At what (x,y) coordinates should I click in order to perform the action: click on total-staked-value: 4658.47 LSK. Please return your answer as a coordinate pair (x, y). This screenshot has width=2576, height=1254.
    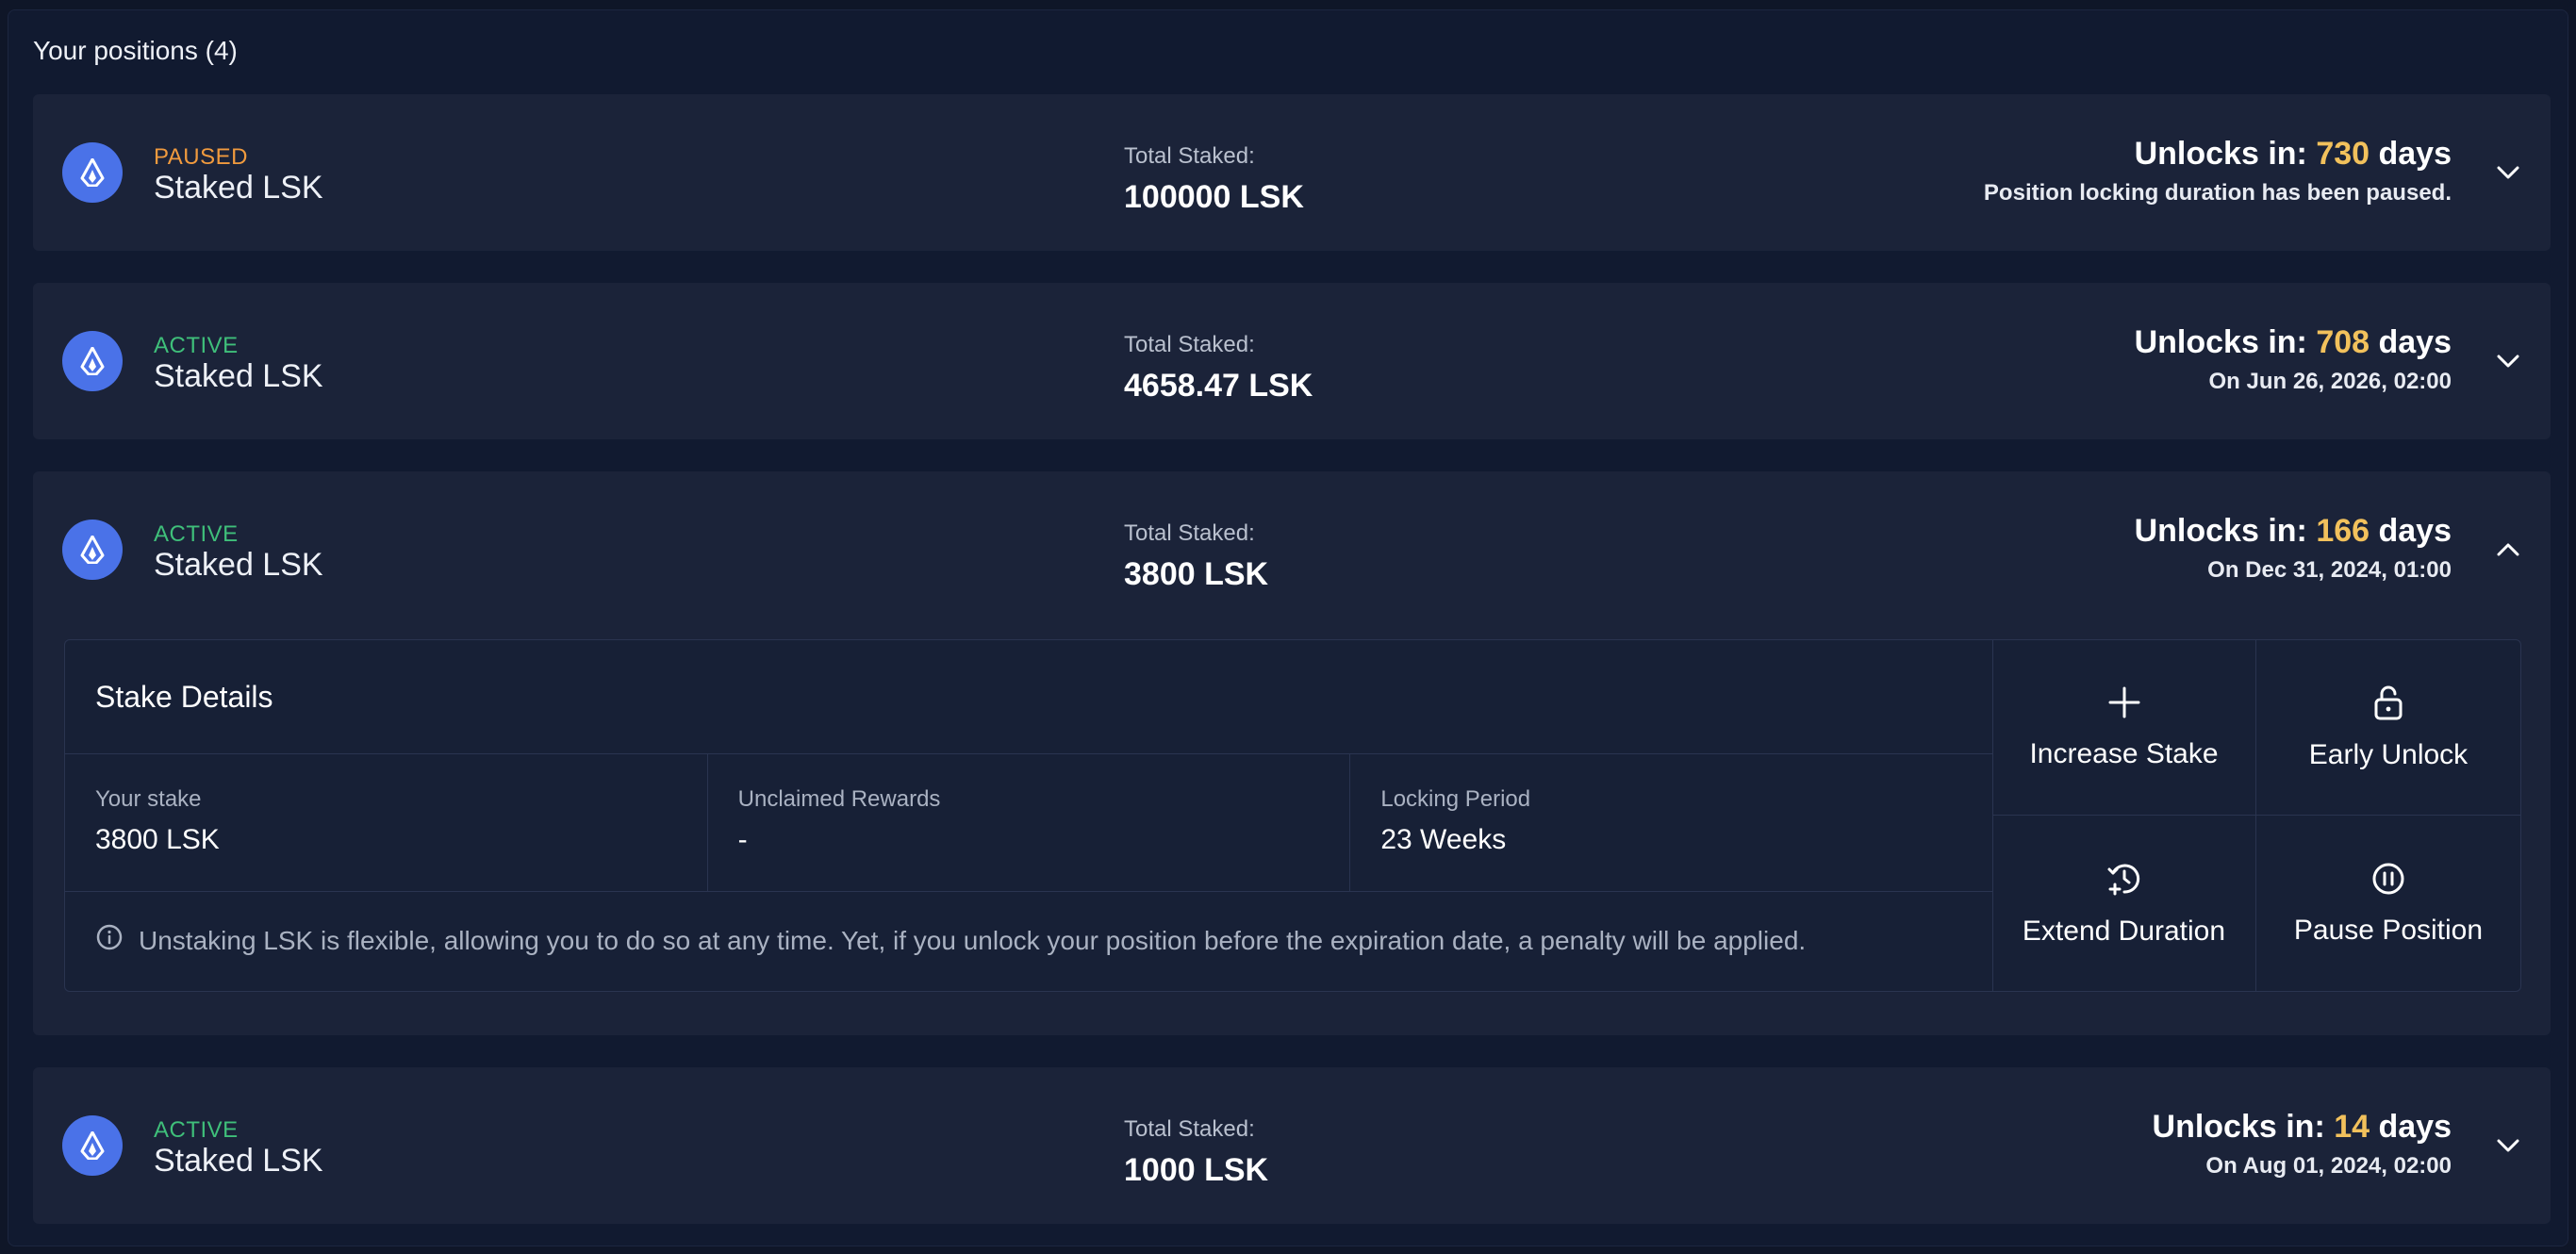
    Looking at the image, I should click on (1218, 386).